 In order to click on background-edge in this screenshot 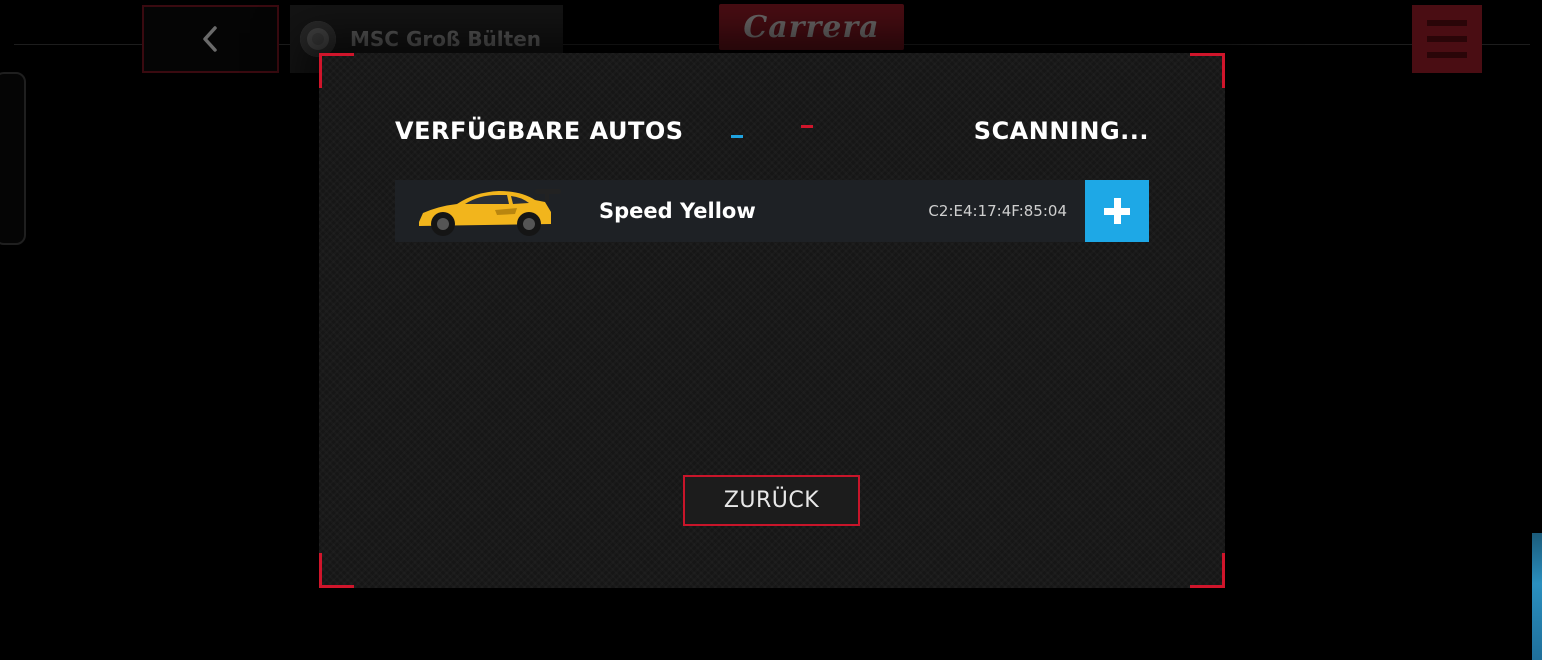, I will do `click(1537, 596)`.